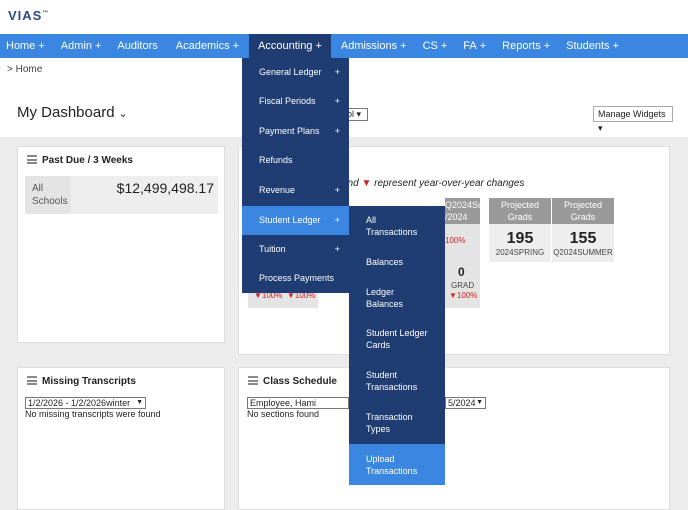 The image size is (688, 510). I want to click on menu-revenue: Revenue +, so click(295, 190).